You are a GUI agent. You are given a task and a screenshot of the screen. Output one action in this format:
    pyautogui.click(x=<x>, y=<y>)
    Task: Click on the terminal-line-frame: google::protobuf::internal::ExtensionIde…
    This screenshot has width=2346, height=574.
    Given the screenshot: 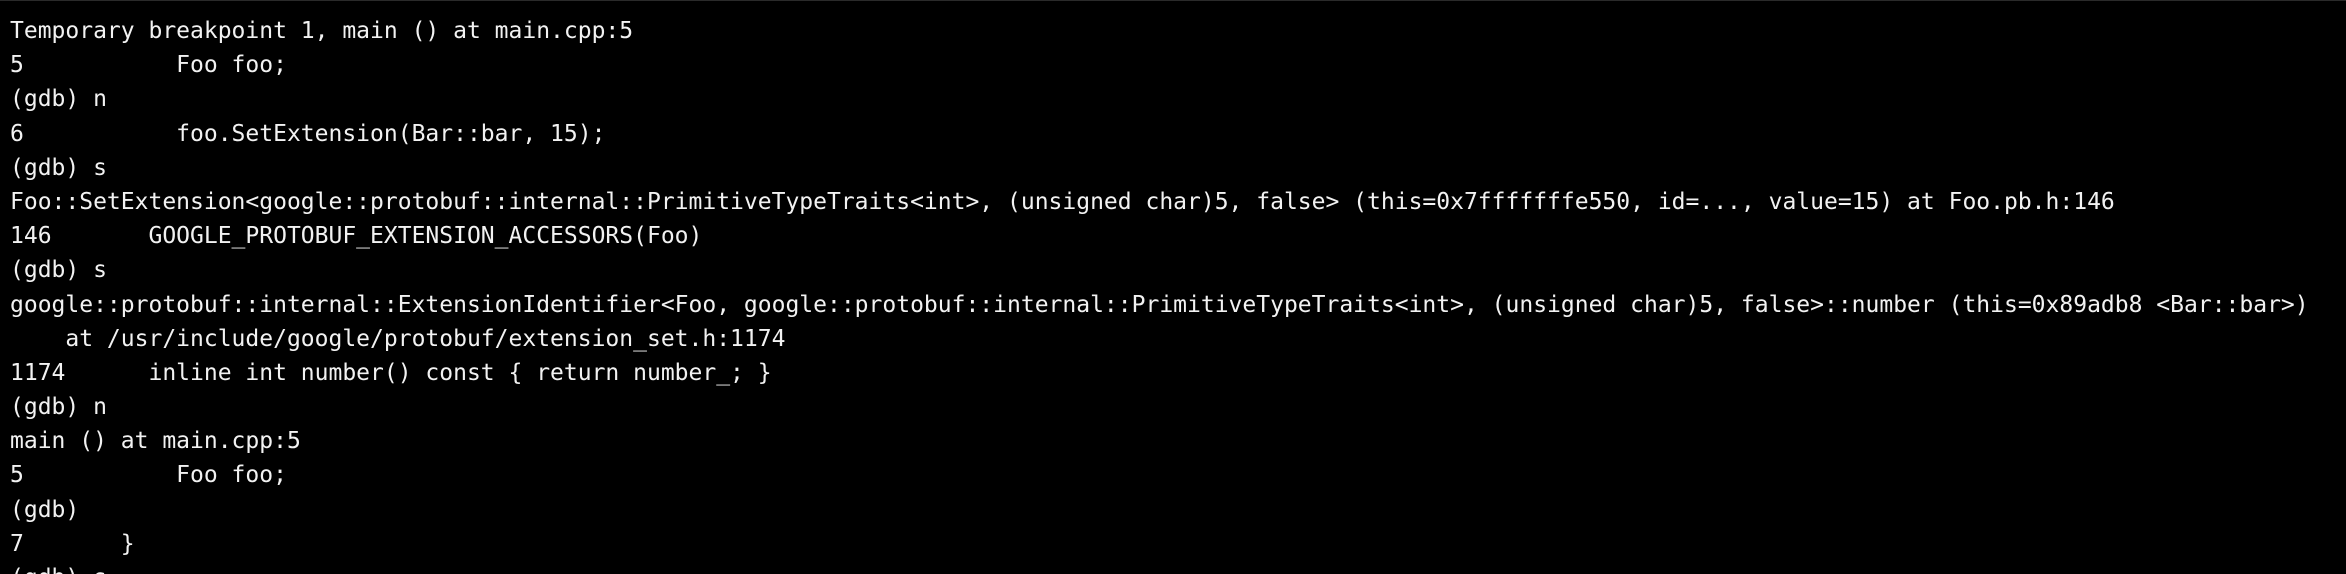 What is the action you would take?
    pyautogui.click(x=1159, y=304)
    